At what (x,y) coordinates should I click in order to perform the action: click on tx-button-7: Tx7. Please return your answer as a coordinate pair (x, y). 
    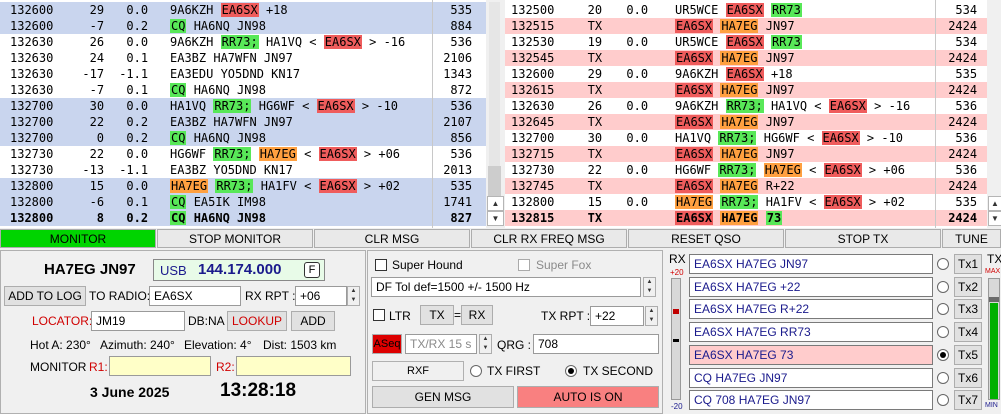
    Looking at the image, I should click on (968, 400).